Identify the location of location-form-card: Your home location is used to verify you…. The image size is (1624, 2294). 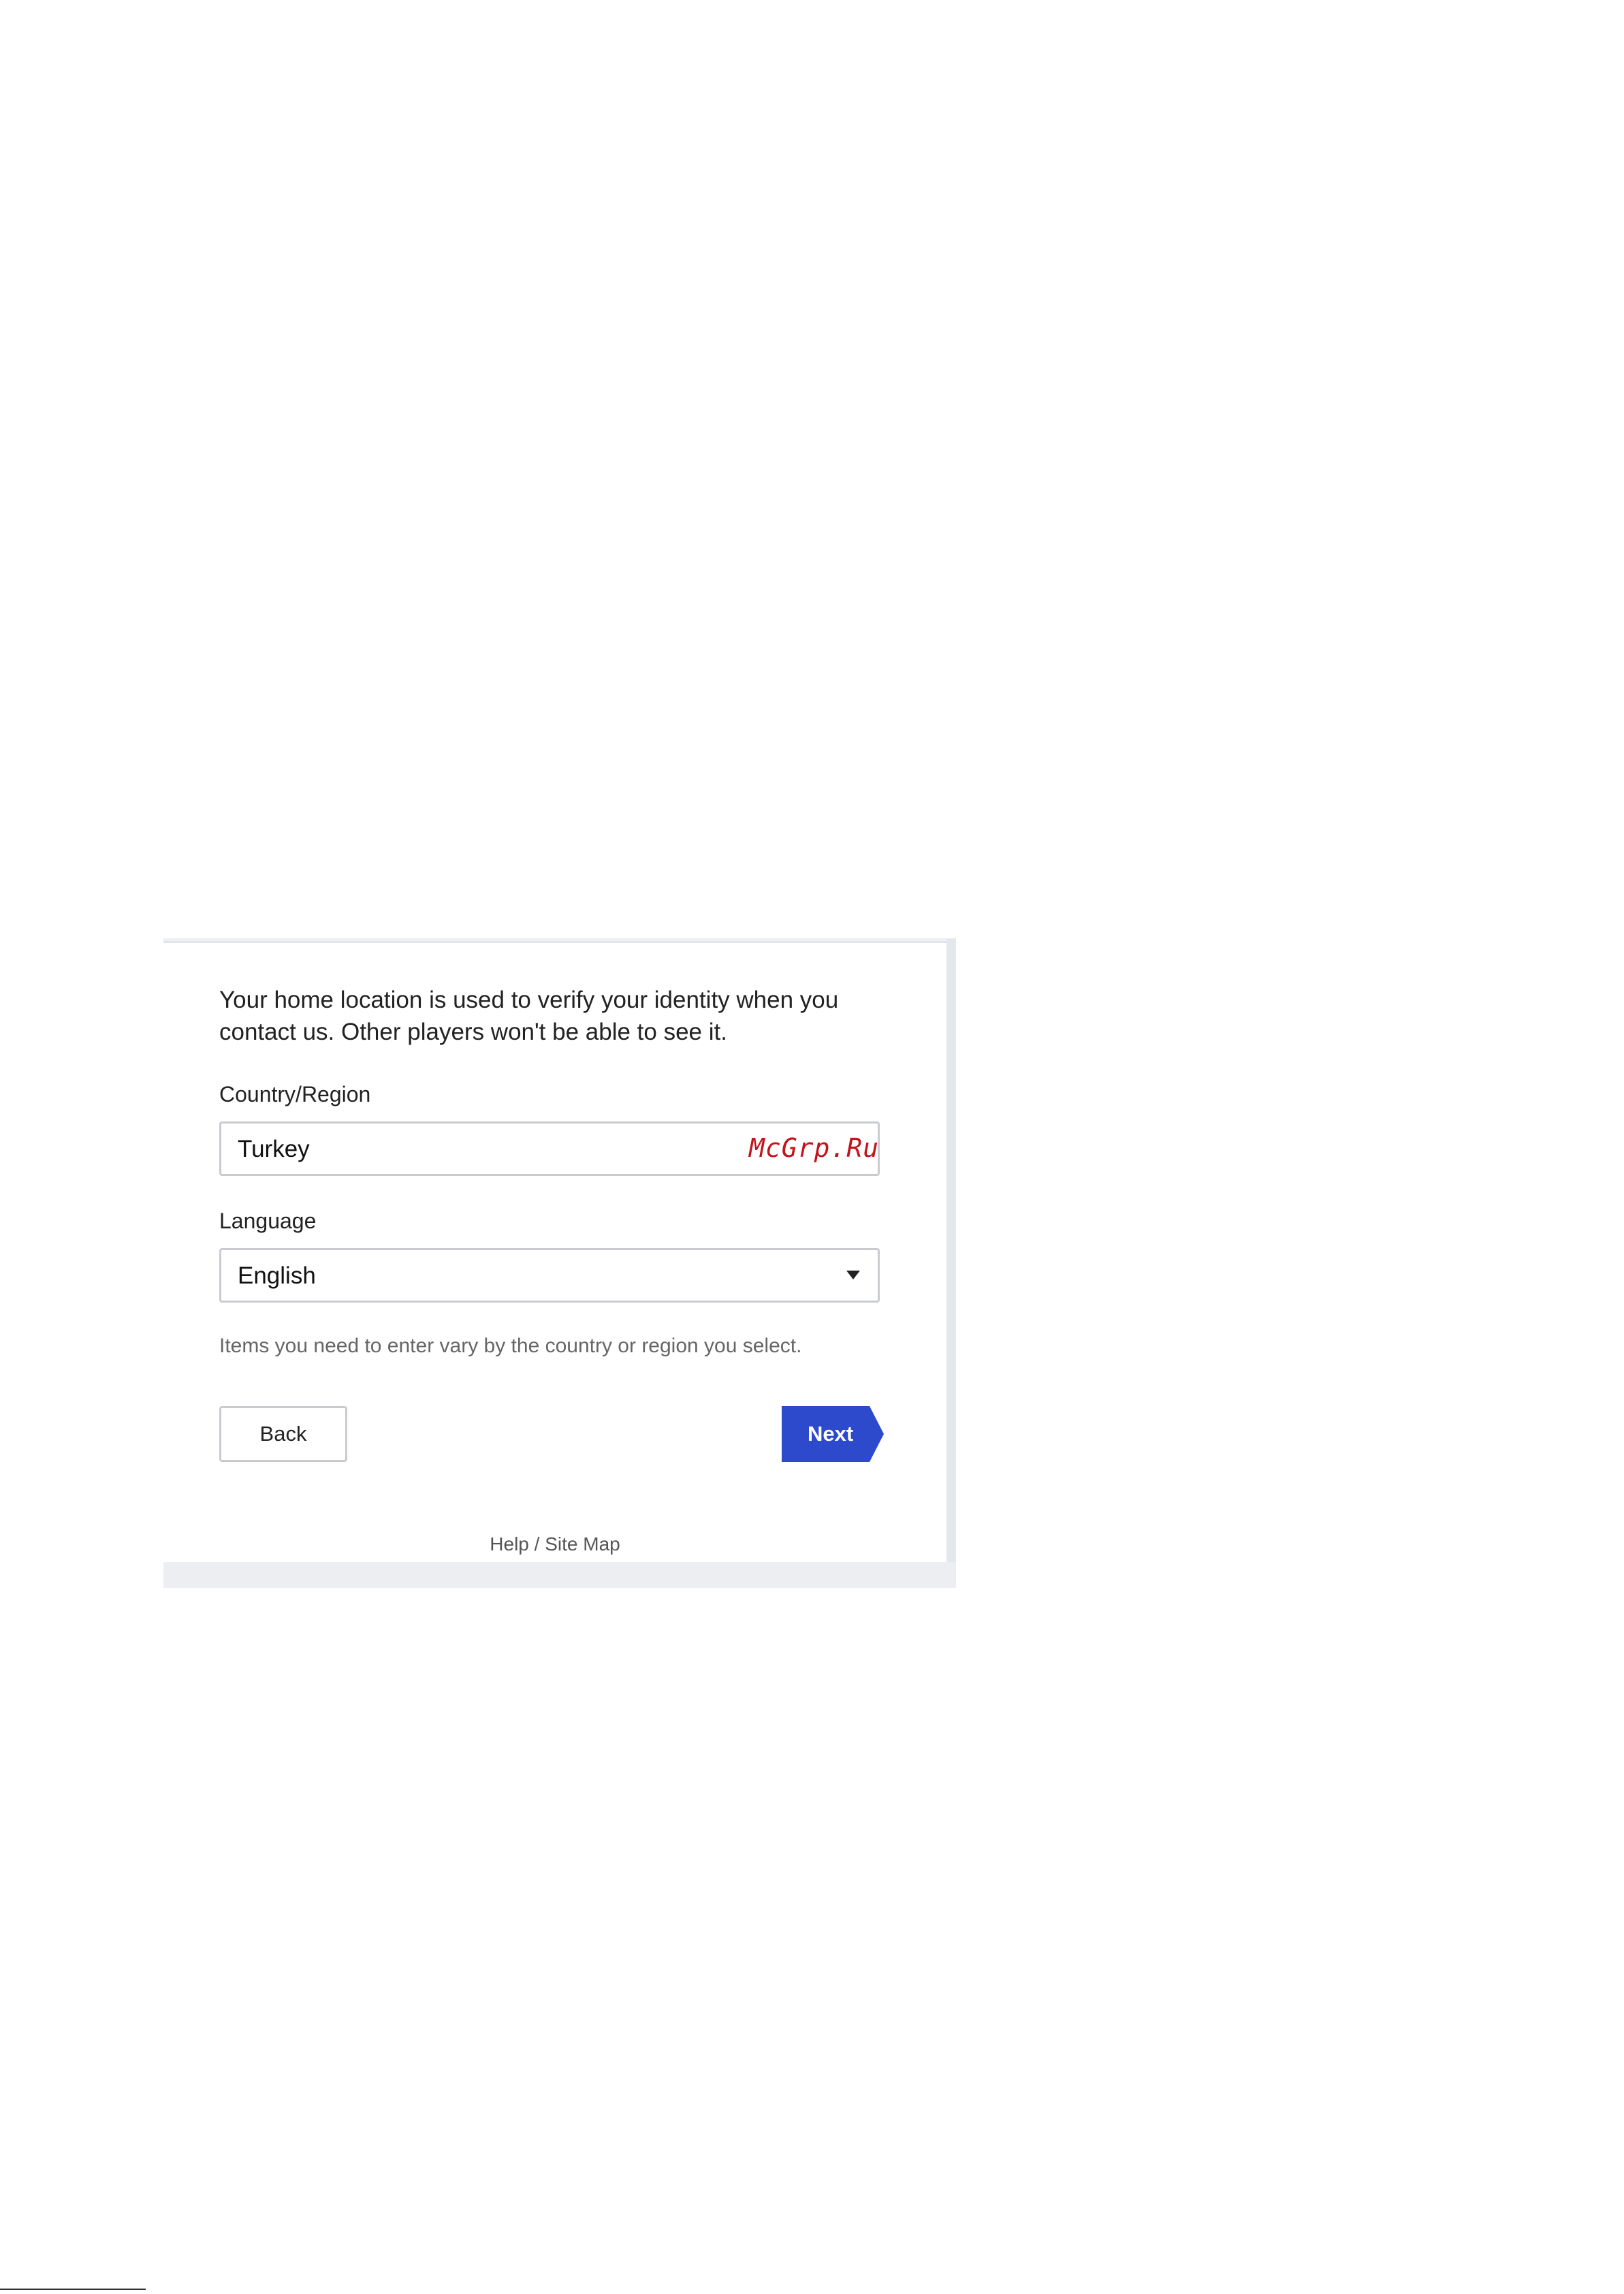
(554, 1252).